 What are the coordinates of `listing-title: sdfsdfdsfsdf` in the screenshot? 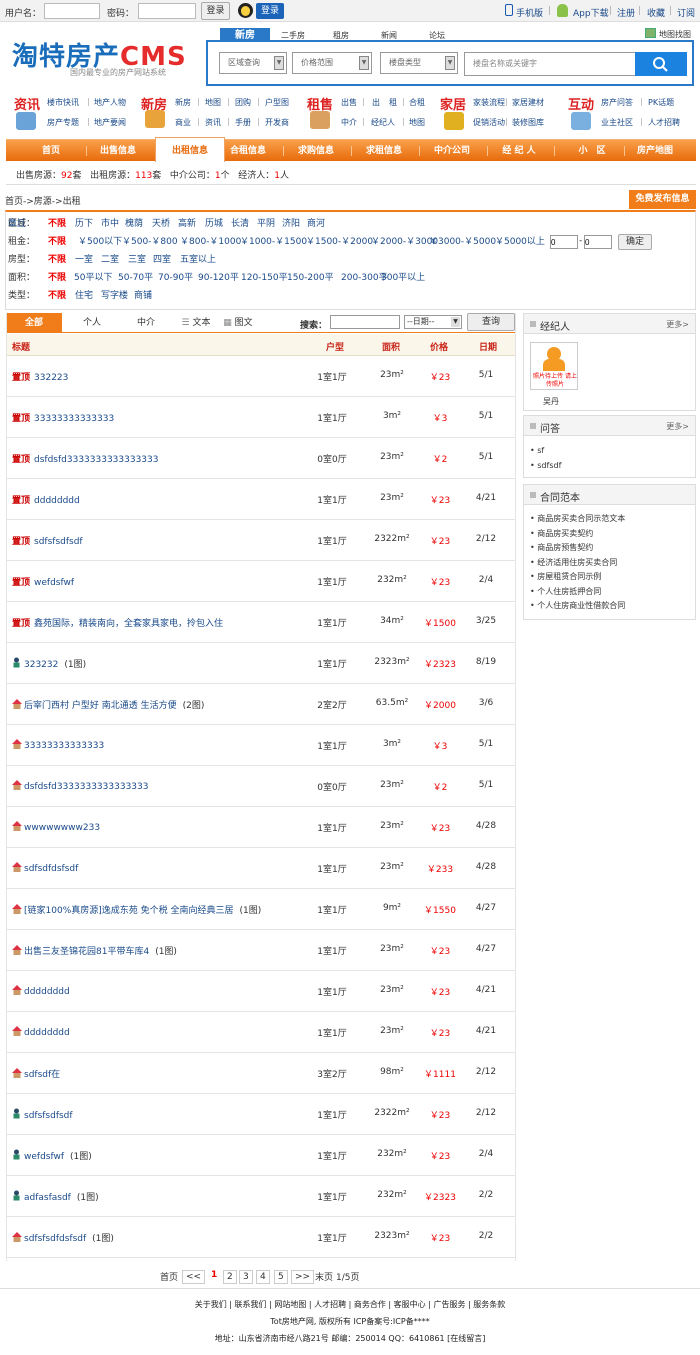 It's located at (45, 868).